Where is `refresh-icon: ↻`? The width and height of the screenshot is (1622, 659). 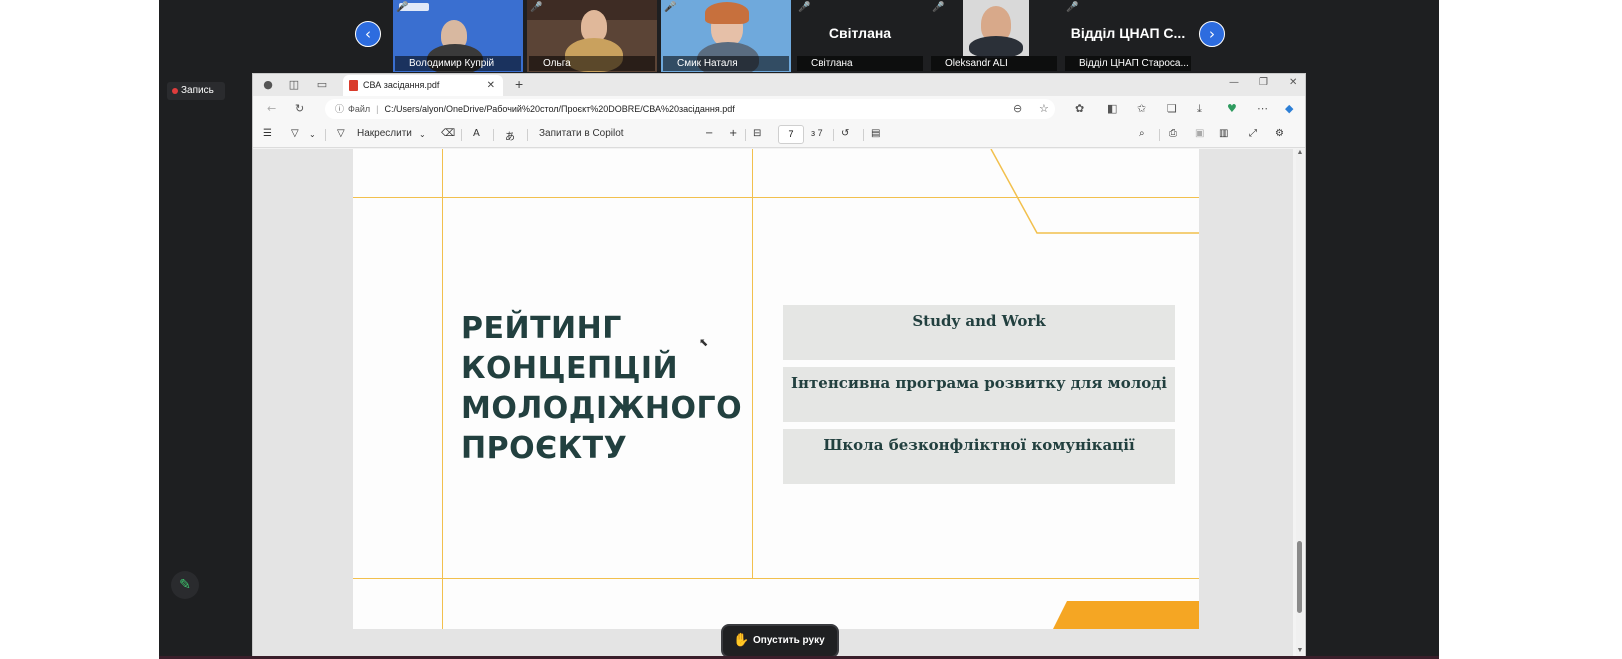
refresh-icon: ↻ is located at coordinates (299, 108).